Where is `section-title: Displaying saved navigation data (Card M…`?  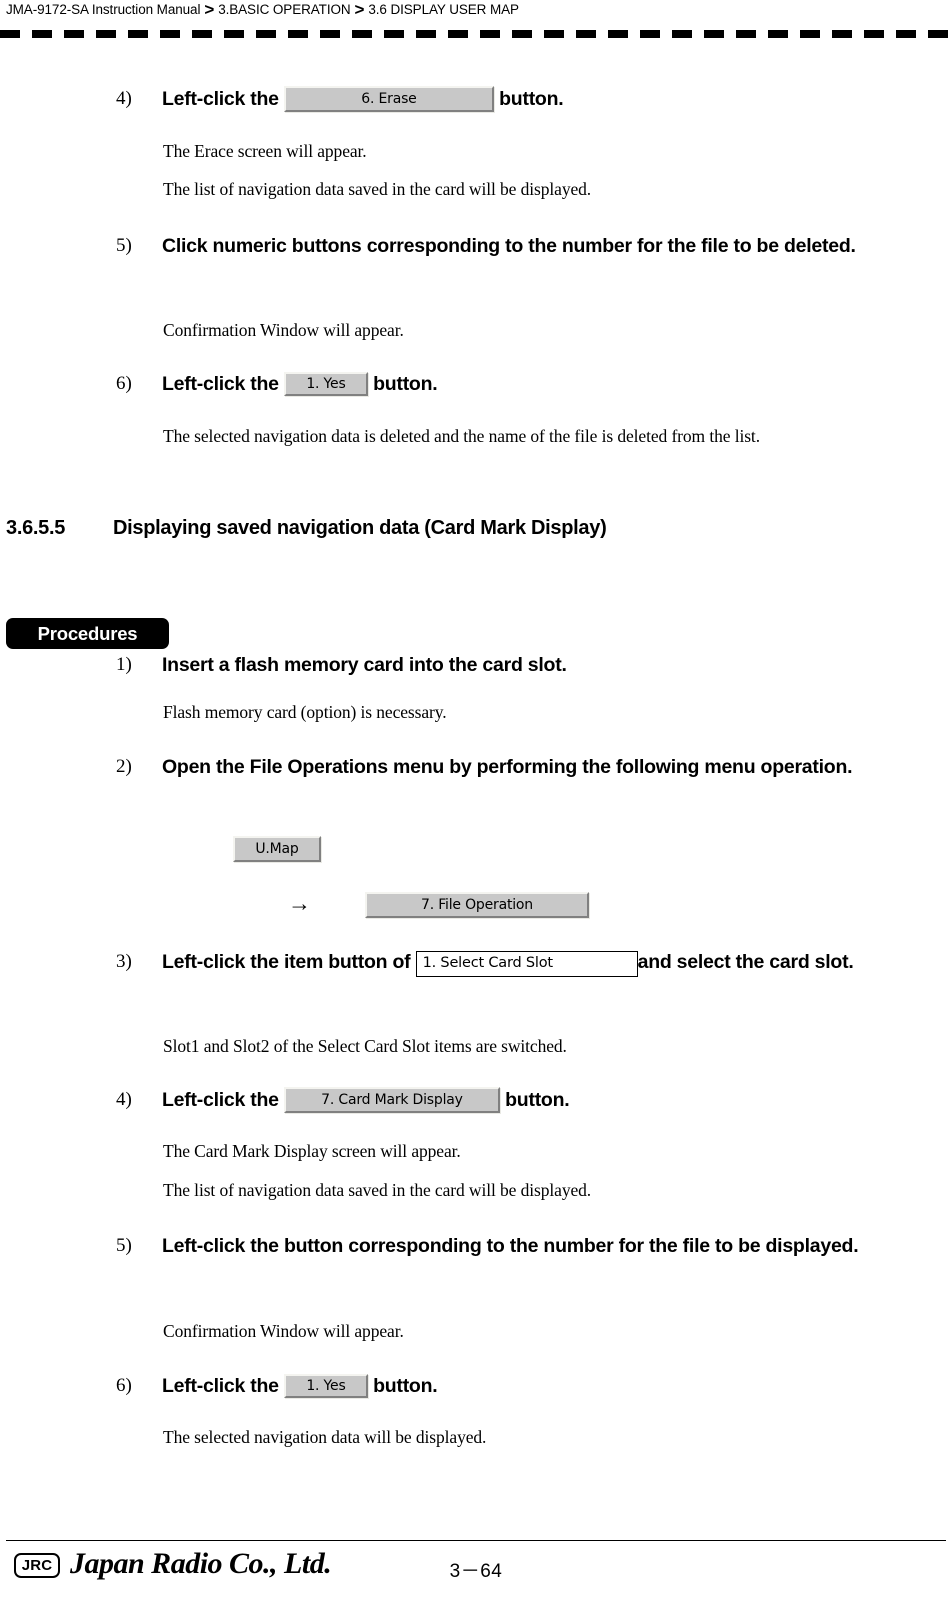
section-title: Displaying saved navigation data (Card M… is located at coordinates (360, 528).